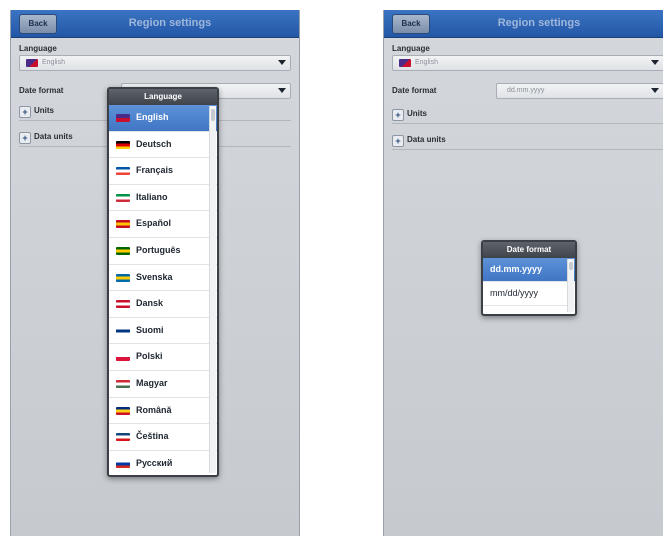 The image size is (663, 536). What do you see at coordinates (527, 115) in the screenshot?
I see `units-expander: + Units` at bounding box center [527, 115].